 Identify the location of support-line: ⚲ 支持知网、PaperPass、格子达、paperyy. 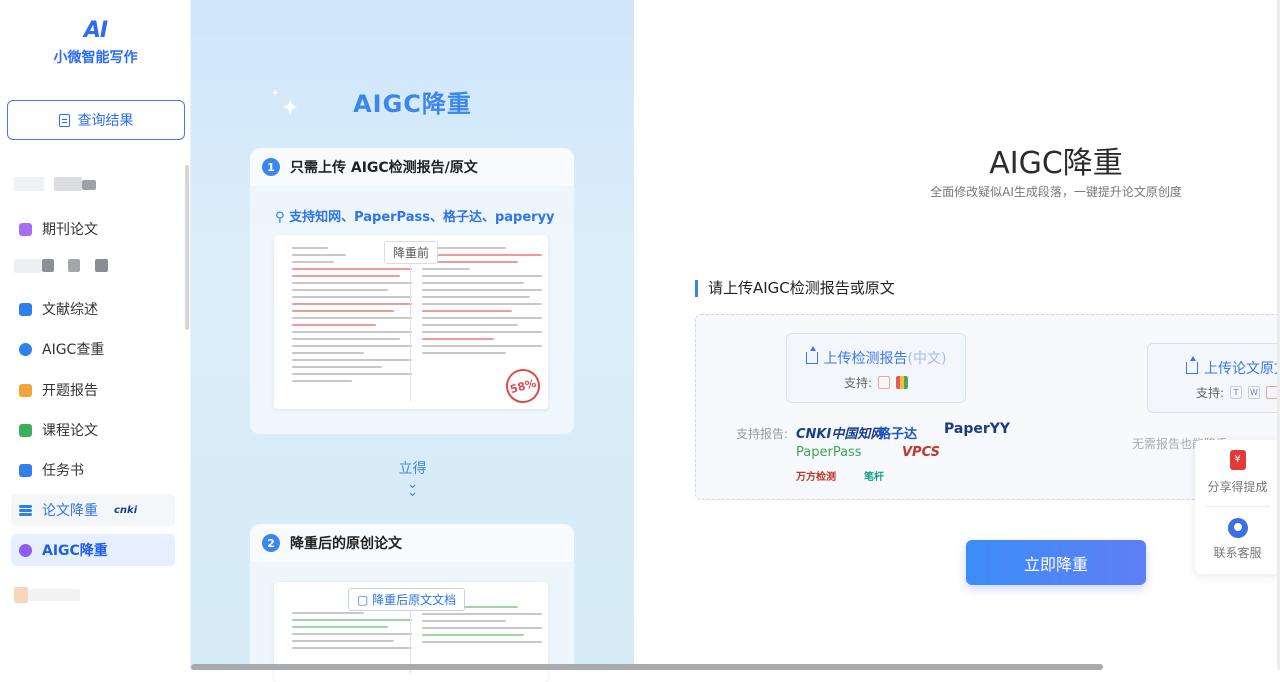
(415, 215).